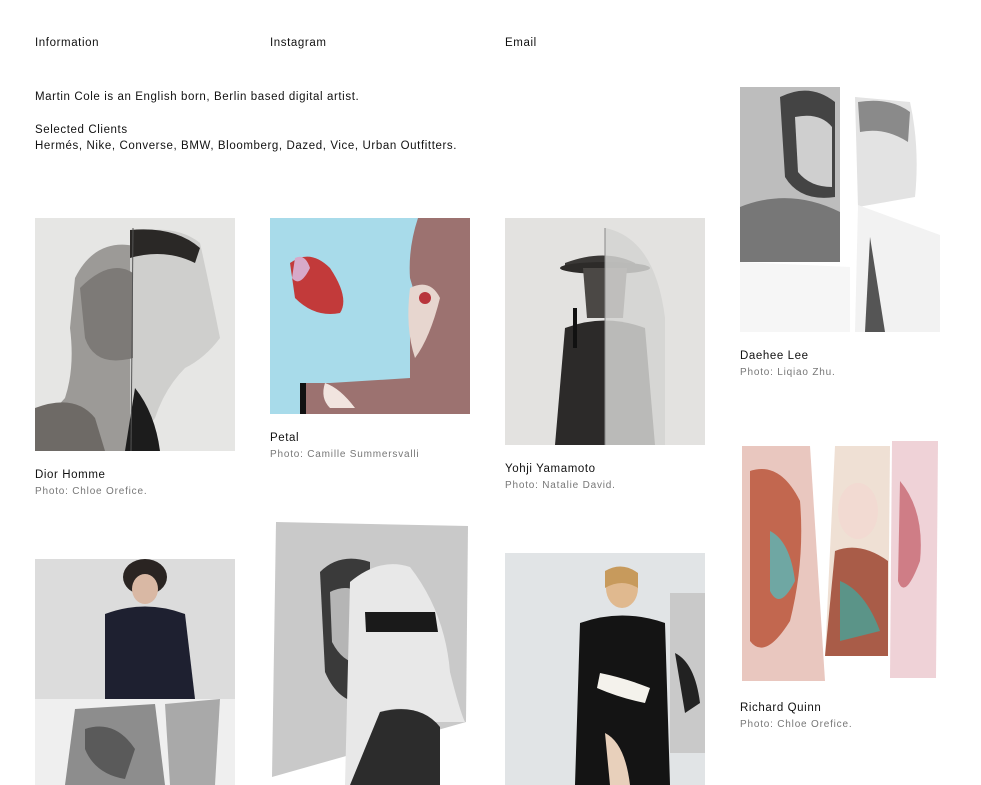  Describe the element at coordinates (788, 372) in the screenshot. I see `project-credit-daehee-lee: Photo: Liqiao Zhu.` at that location.